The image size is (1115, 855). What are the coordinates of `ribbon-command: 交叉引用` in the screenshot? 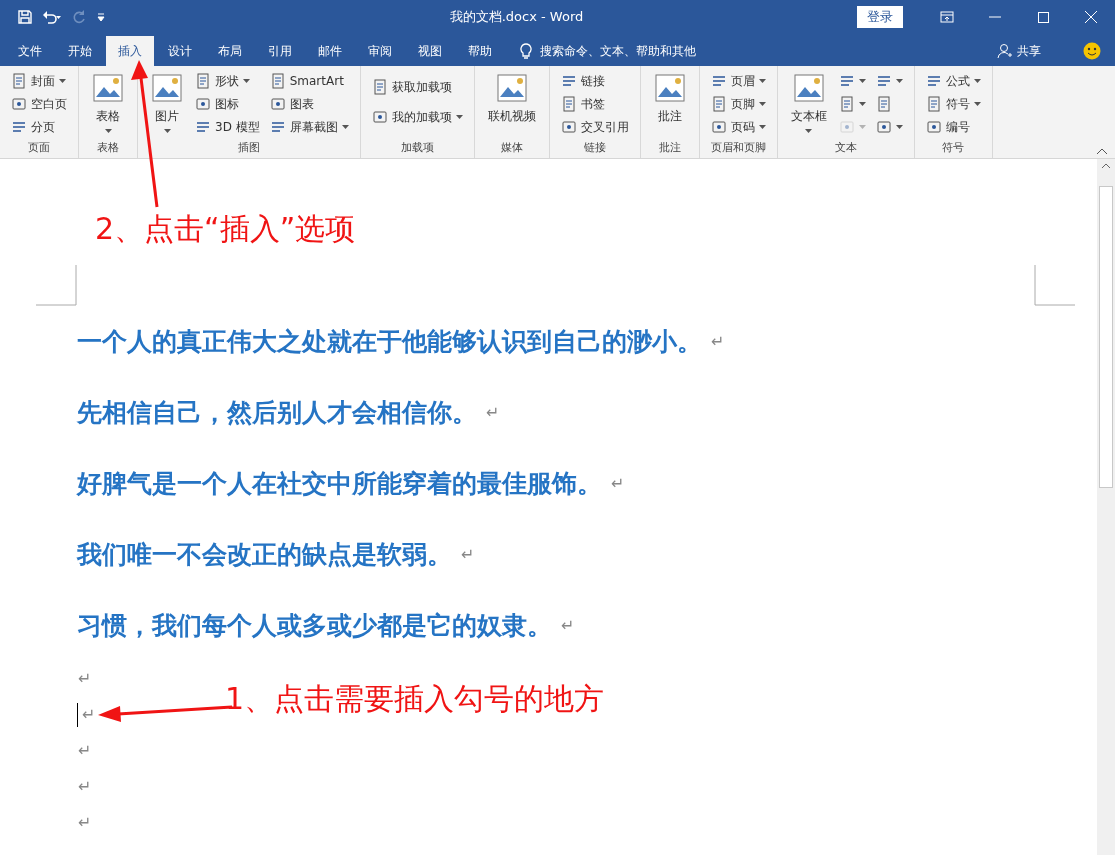 It's located at (594, 127).